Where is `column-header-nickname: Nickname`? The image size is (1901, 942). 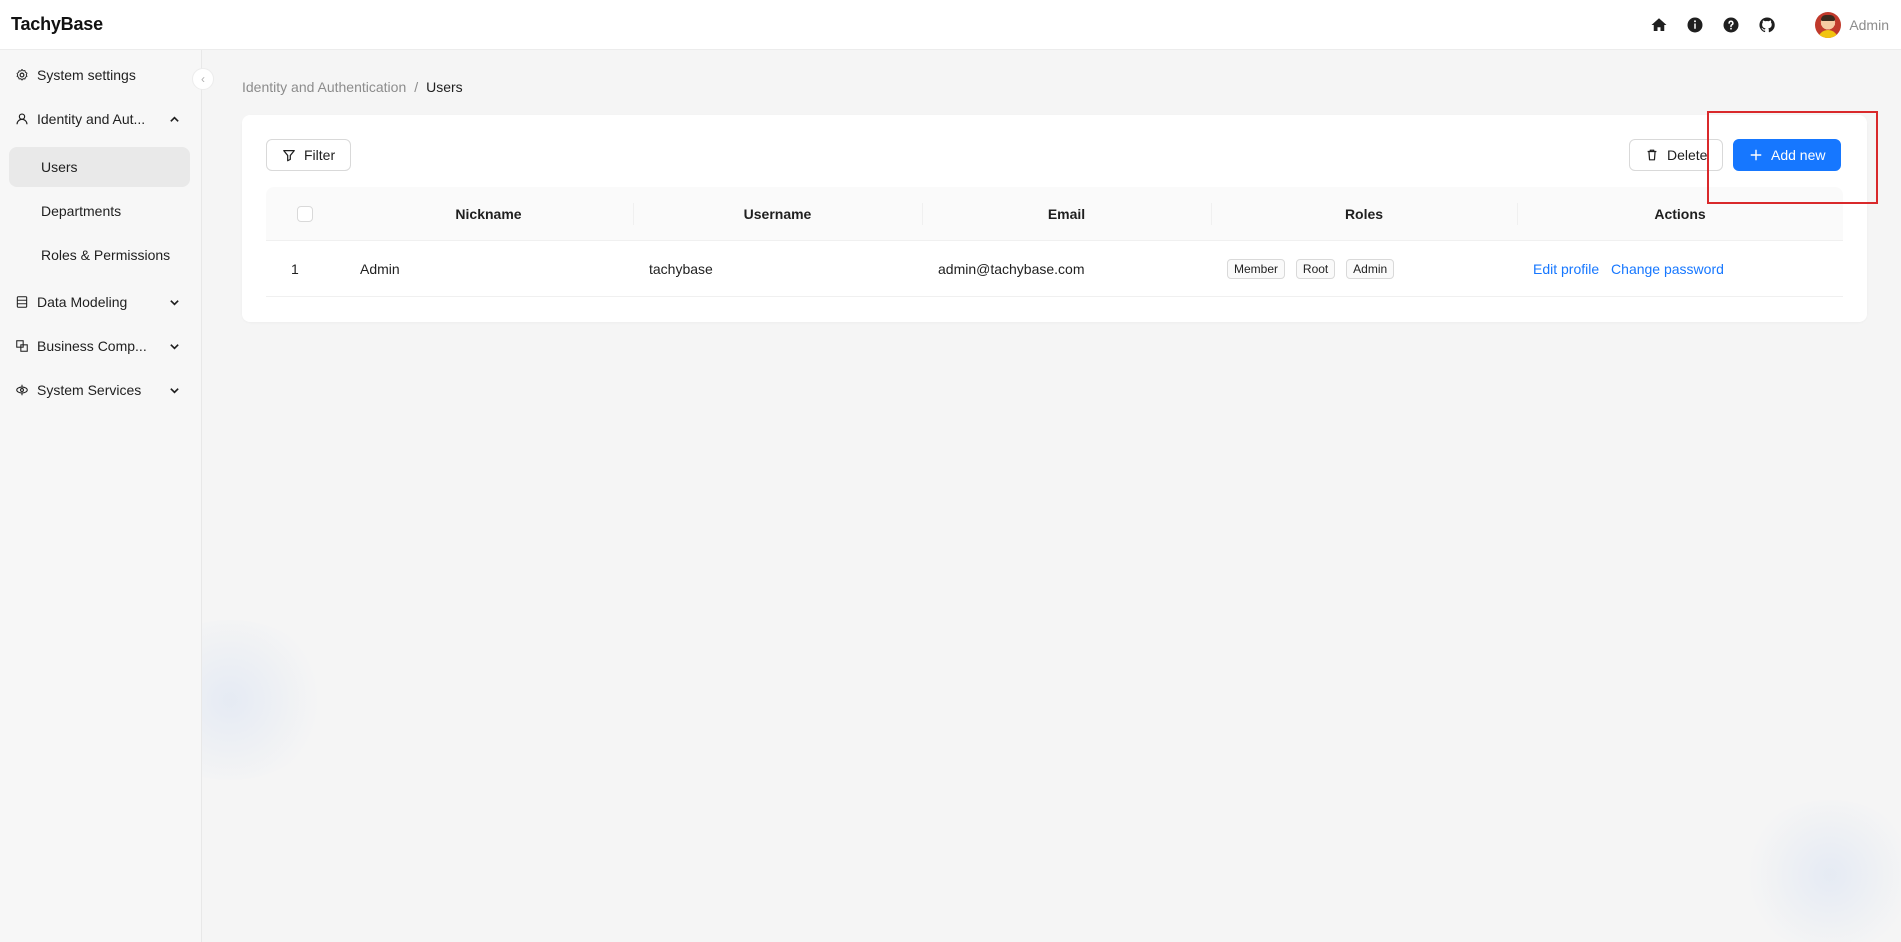 column-header-nickname: Nickname is located at coordinates (488, 214).